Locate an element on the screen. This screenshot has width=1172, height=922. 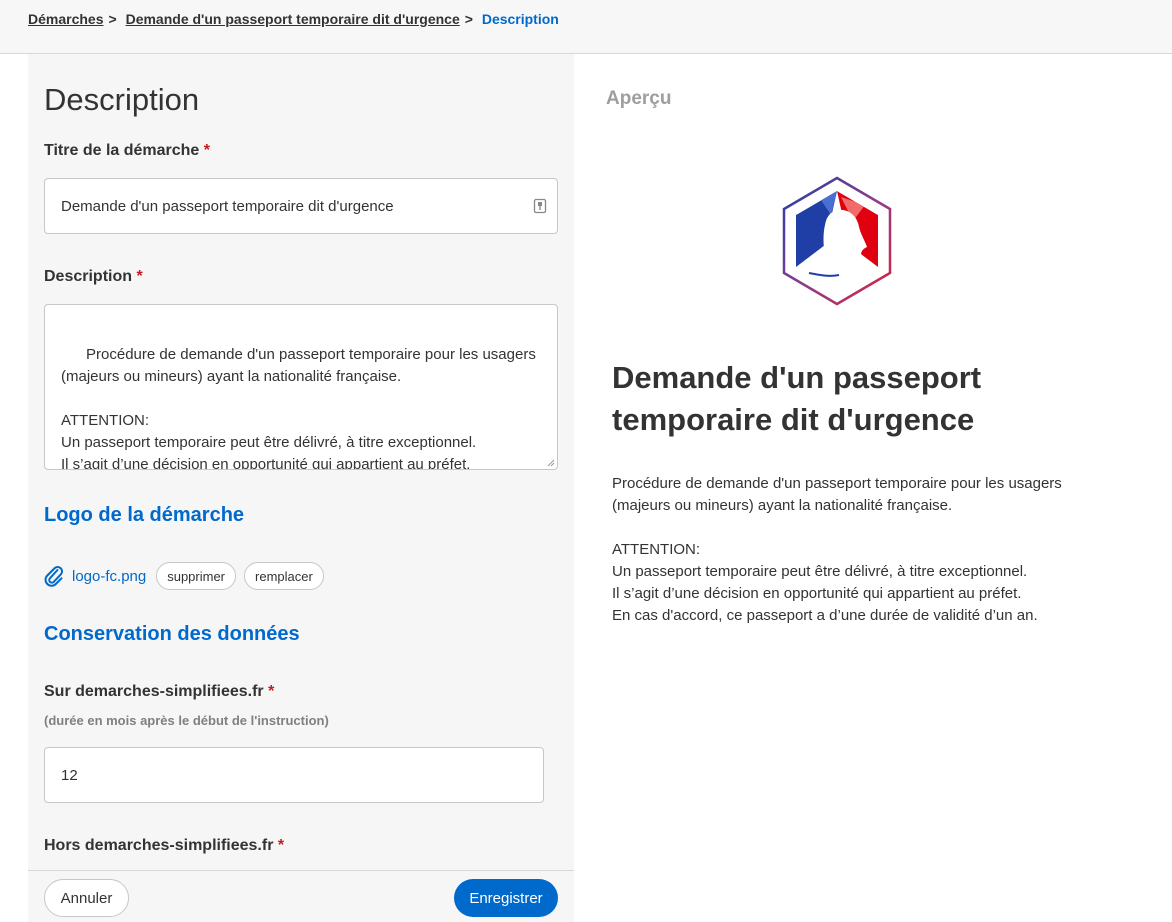
onsite-retention-label-text: Sur demarches-simplifiees.fr is located at coordinates (154, 691).